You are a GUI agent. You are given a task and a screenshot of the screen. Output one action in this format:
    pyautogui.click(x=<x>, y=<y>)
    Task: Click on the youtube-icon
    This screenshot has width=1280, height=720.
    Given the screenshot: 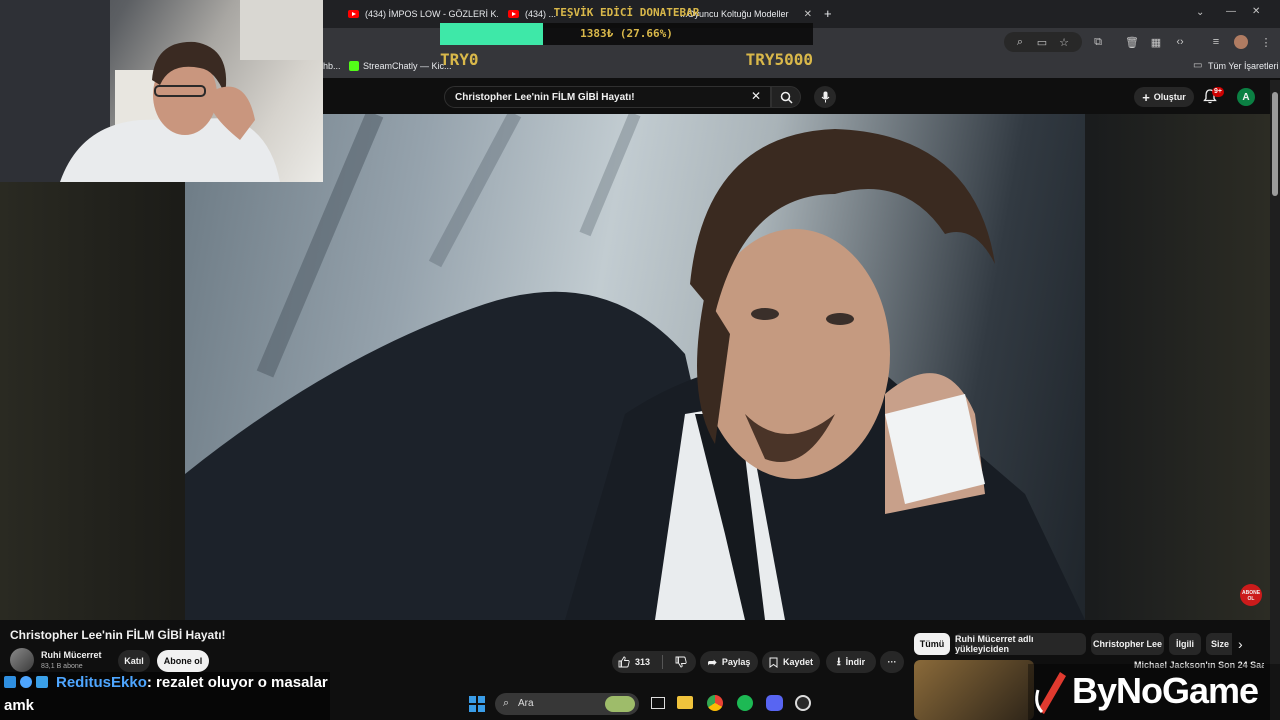 What is the action you would take?
    pyautogui.click(x=353, y=14)
    